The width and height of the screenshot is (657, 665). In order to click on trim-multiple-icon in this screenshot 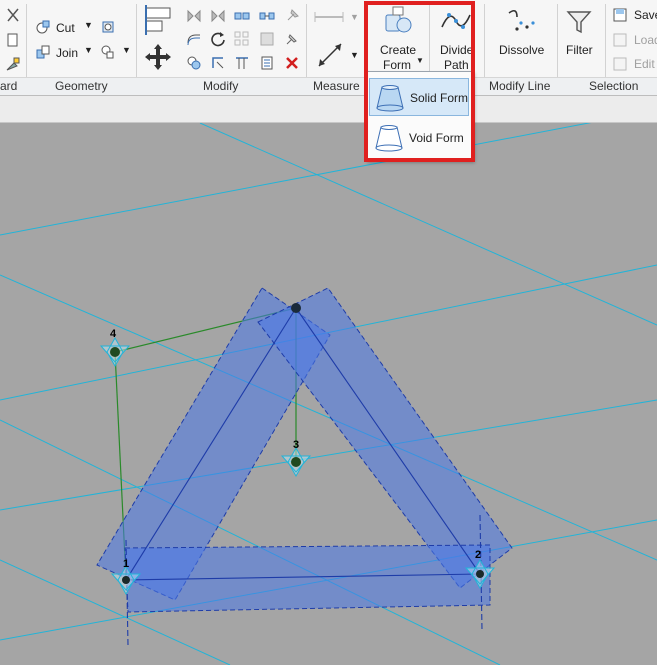, I will do `click(242, 63)`.